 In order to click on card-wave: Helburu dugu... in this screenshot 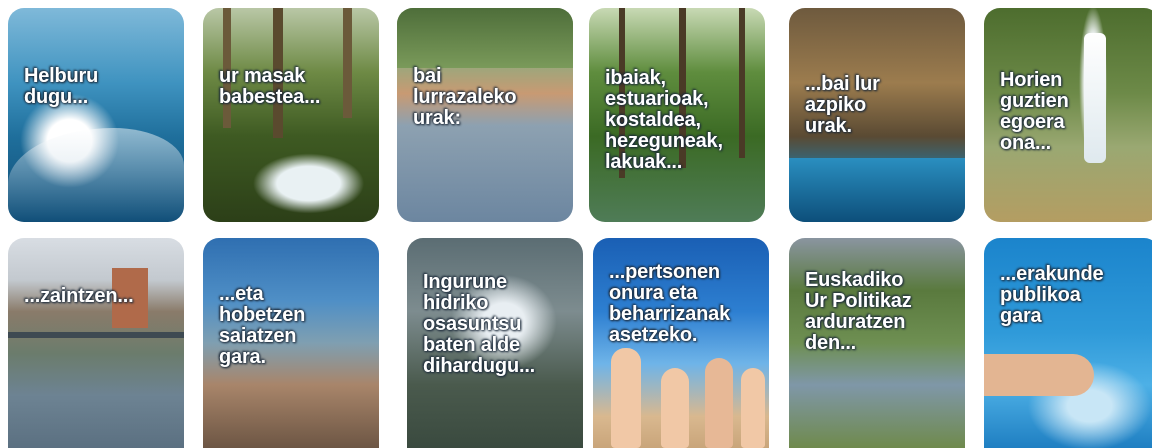, I will do `click(96, 115)`.